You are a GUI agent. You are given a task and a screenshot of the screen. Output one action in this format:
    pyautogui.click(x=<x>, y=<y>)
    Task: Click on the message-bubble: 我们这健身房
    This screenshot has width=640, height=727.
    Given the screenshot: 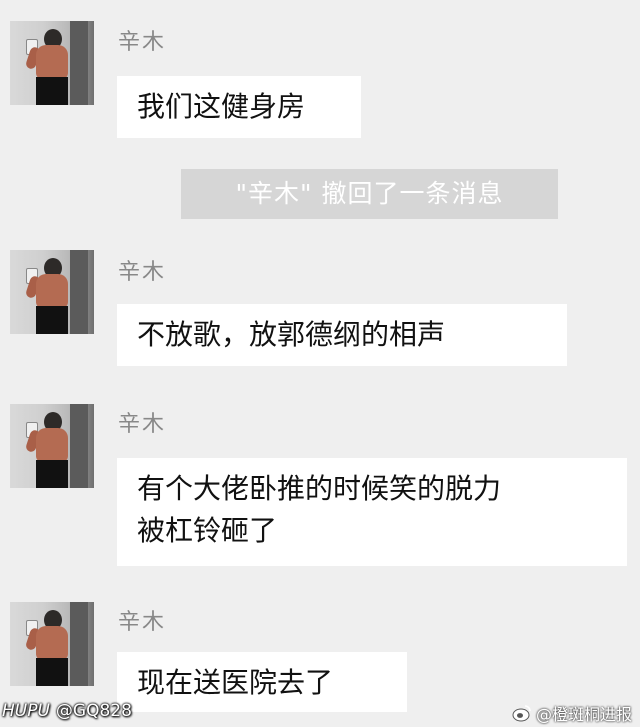 What is the action you would take?
    pyautogui.click(x=239, y=107)
    